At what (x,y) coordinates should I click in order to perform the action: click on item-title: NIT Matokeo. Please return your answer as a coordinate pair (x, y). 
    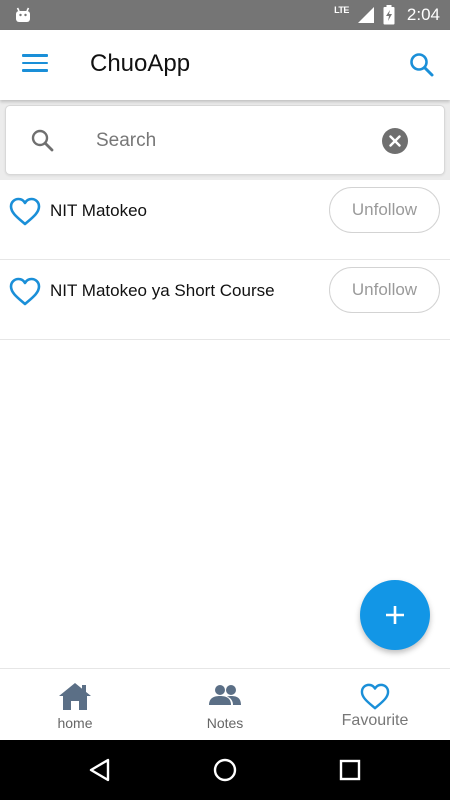
    Looking at the image, I should click on (99, 210).